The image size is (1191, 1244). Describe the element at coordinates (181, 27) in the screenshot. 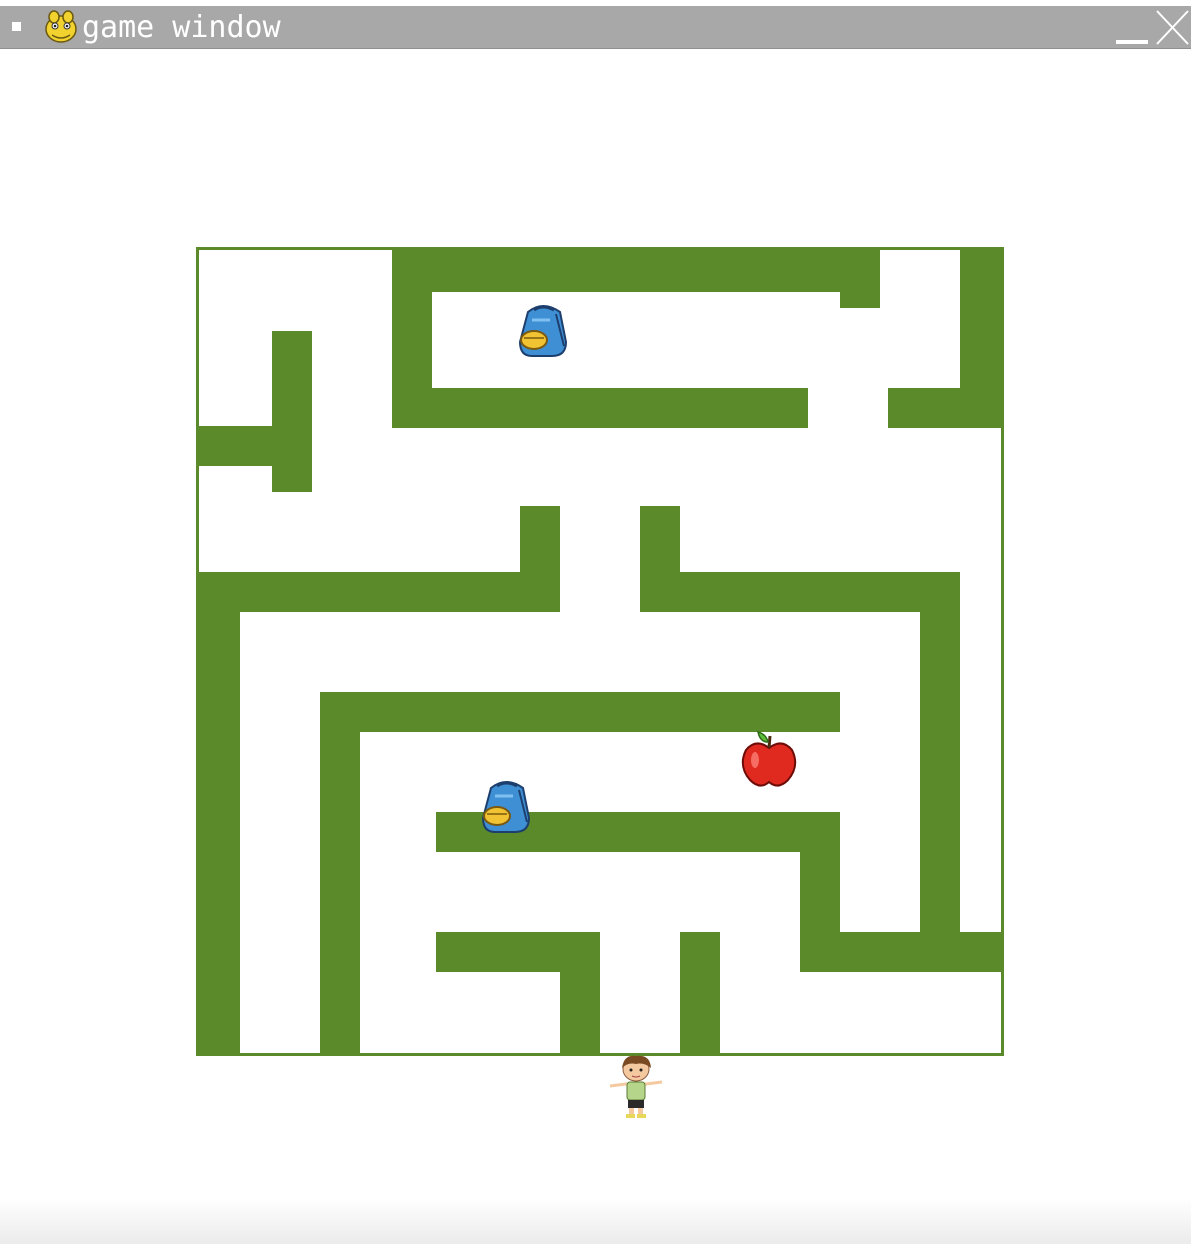

I see `window-title: game window` at that location.